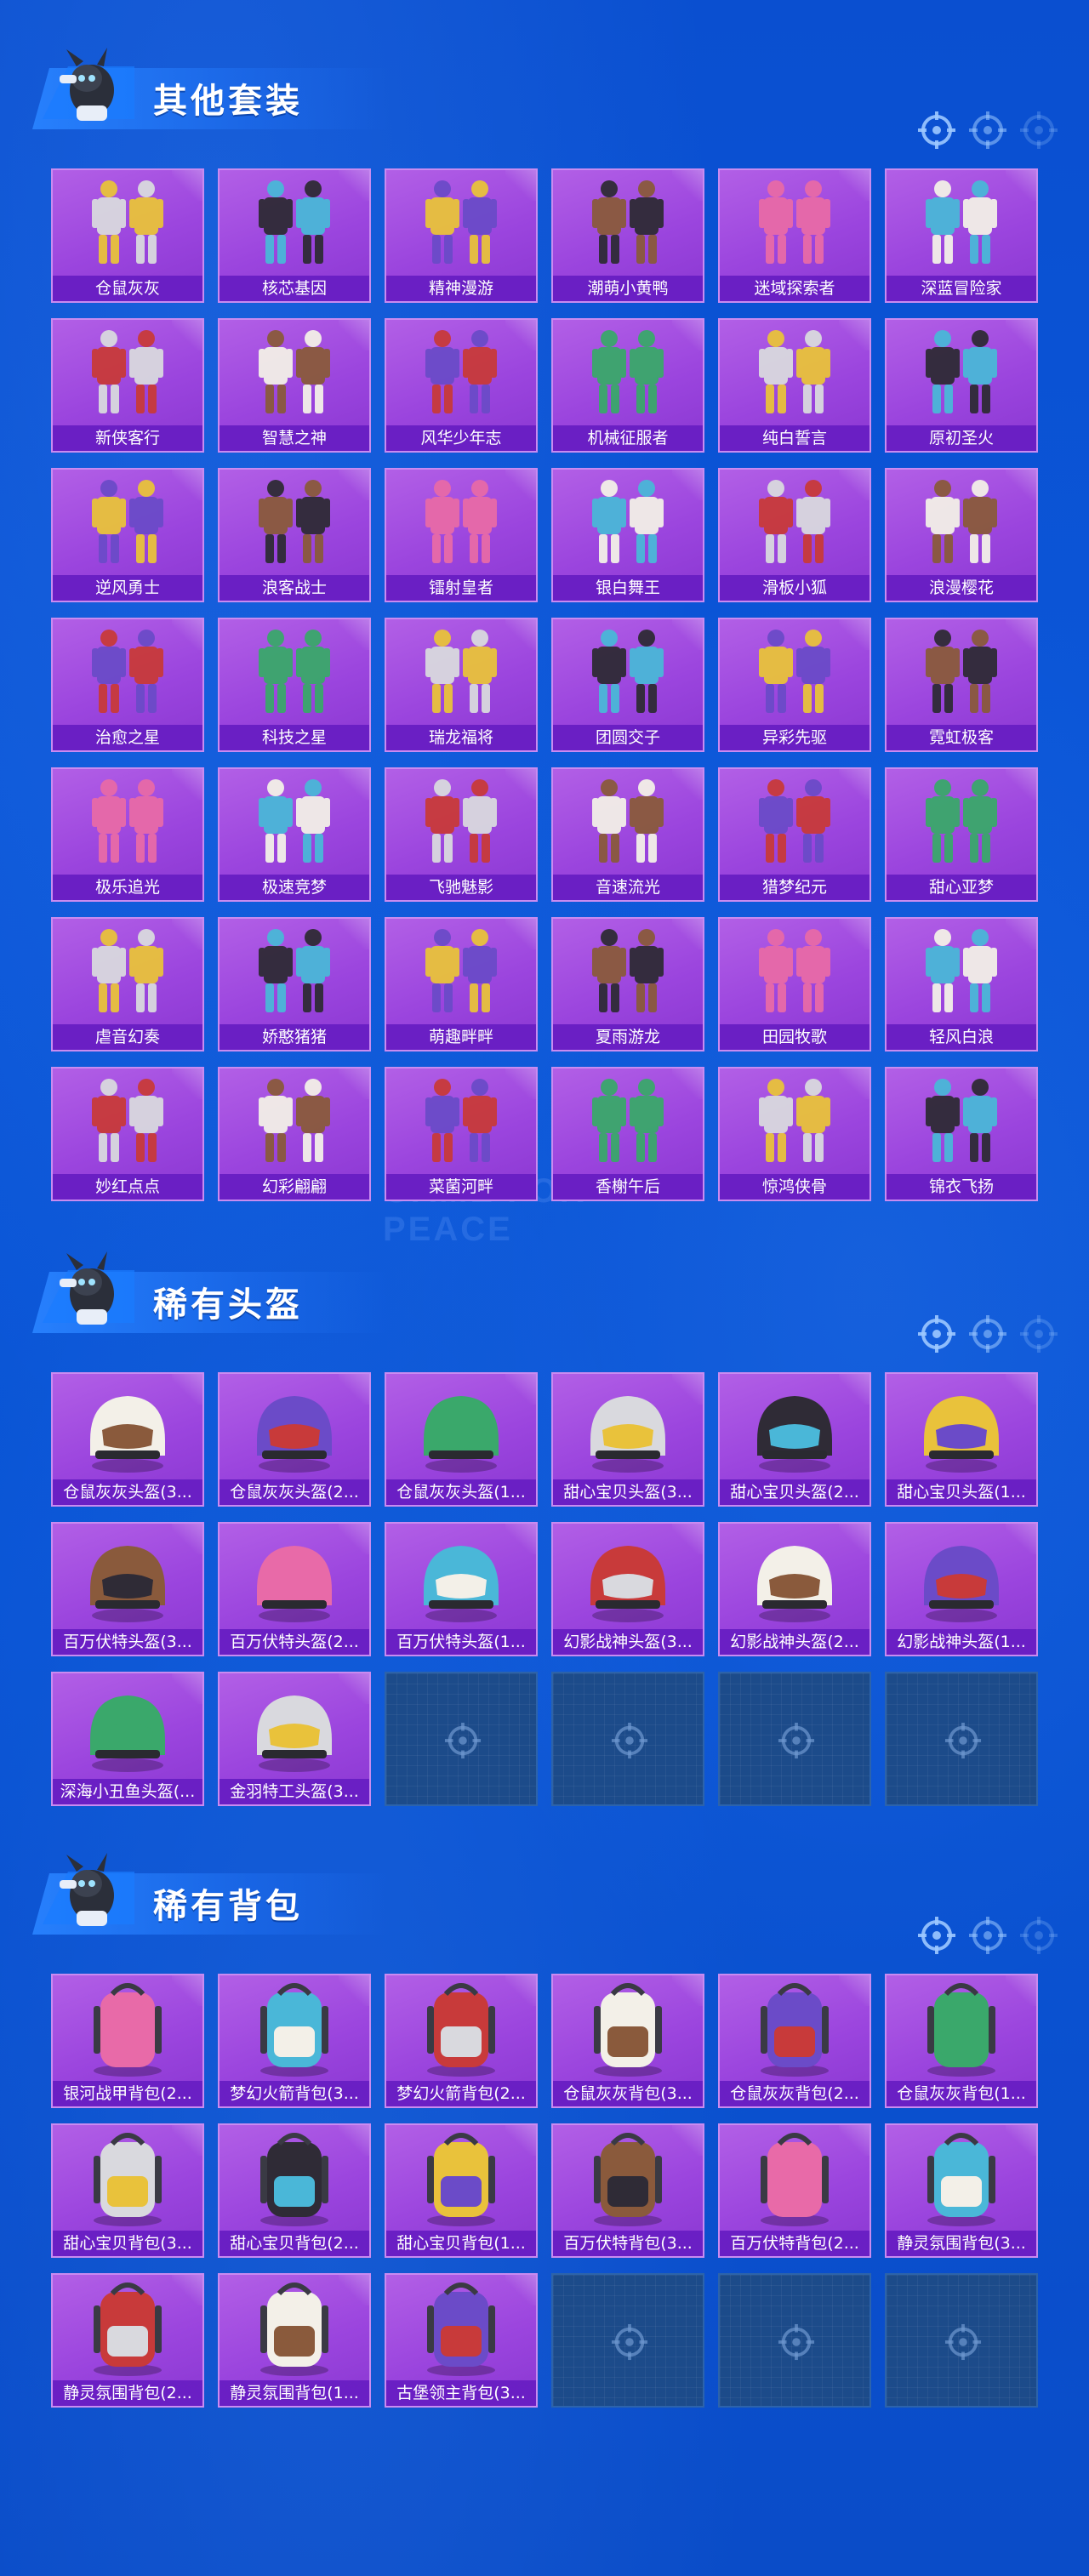  Describe the element at coordinates (462, 386) in the screenshot. I see `outfit-card: 风华少年志` at that location.